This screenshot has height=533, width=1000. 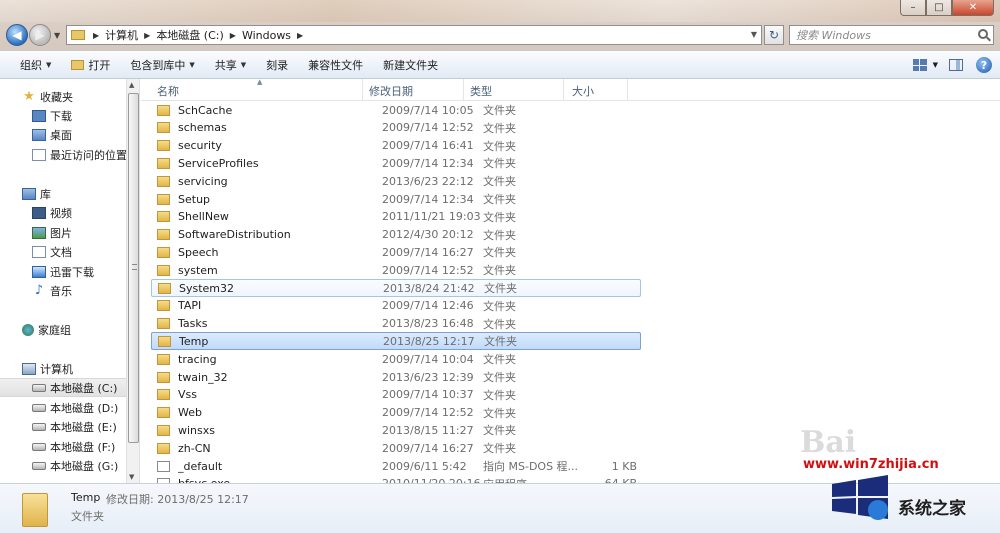 I want to click on file-row: SoftwareDistribution 2012/4/30 20:12 文件夹, so click(x=396, y=235).